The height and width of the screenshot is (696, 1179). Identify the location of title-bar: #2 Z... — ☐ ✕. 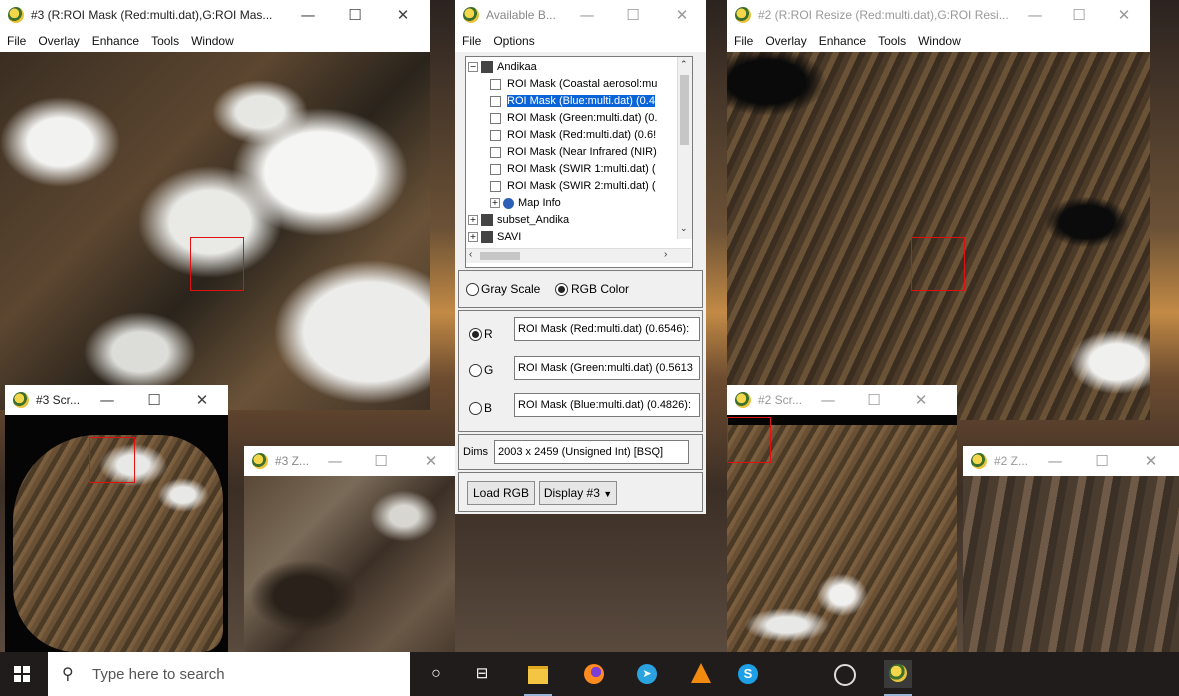
(1071, 461).